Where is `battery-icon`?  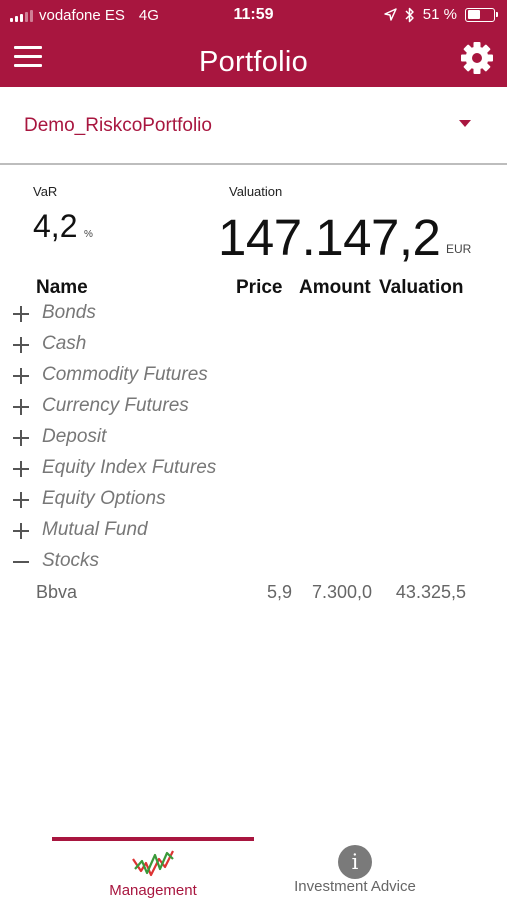 battery-icon is located at coordinates (481, 14).